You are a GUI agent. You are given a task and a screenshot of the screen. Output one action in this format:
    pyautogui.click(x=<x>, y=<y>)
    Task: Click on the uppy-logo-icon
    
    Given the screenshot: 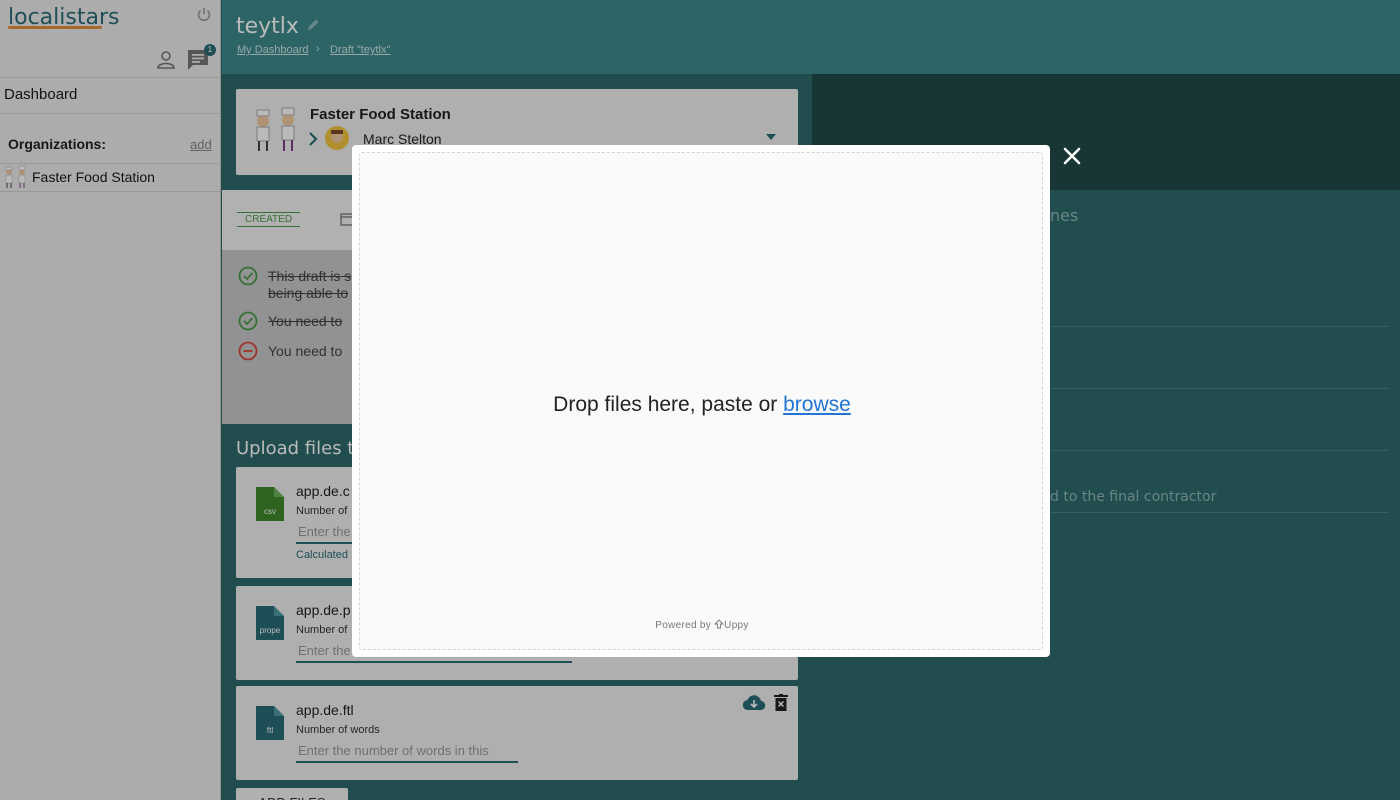 What is the action you would take?
    pyautogui.click(x=719, y=624)
    